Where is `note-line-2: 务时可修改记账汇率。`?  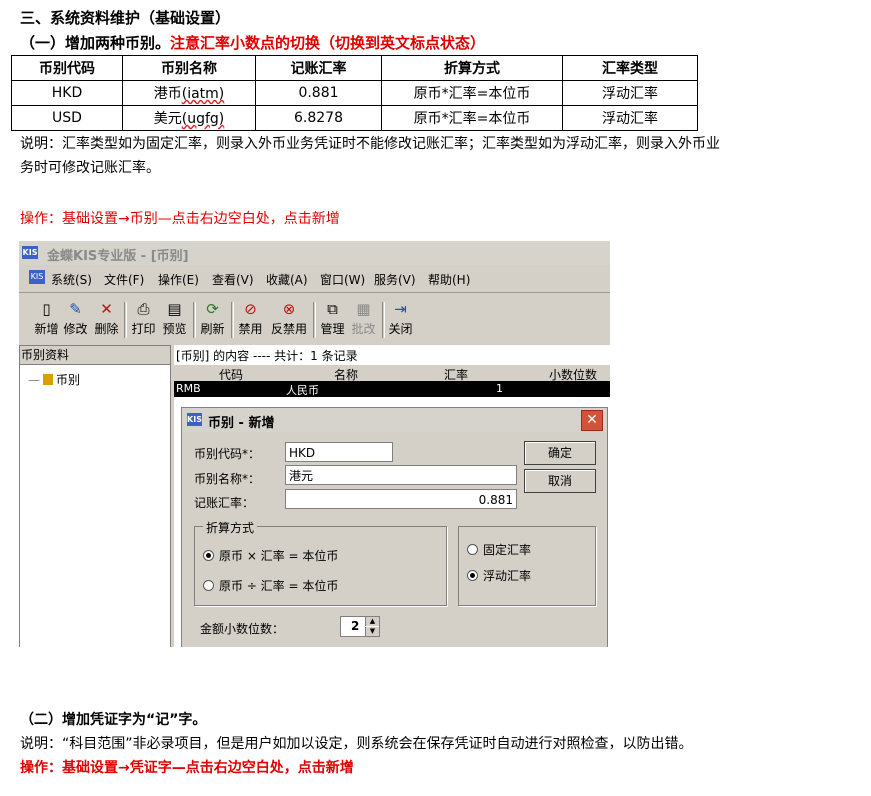 note-line-2: 务时可修改记账汇率。 is located at coordinates (90, 168).